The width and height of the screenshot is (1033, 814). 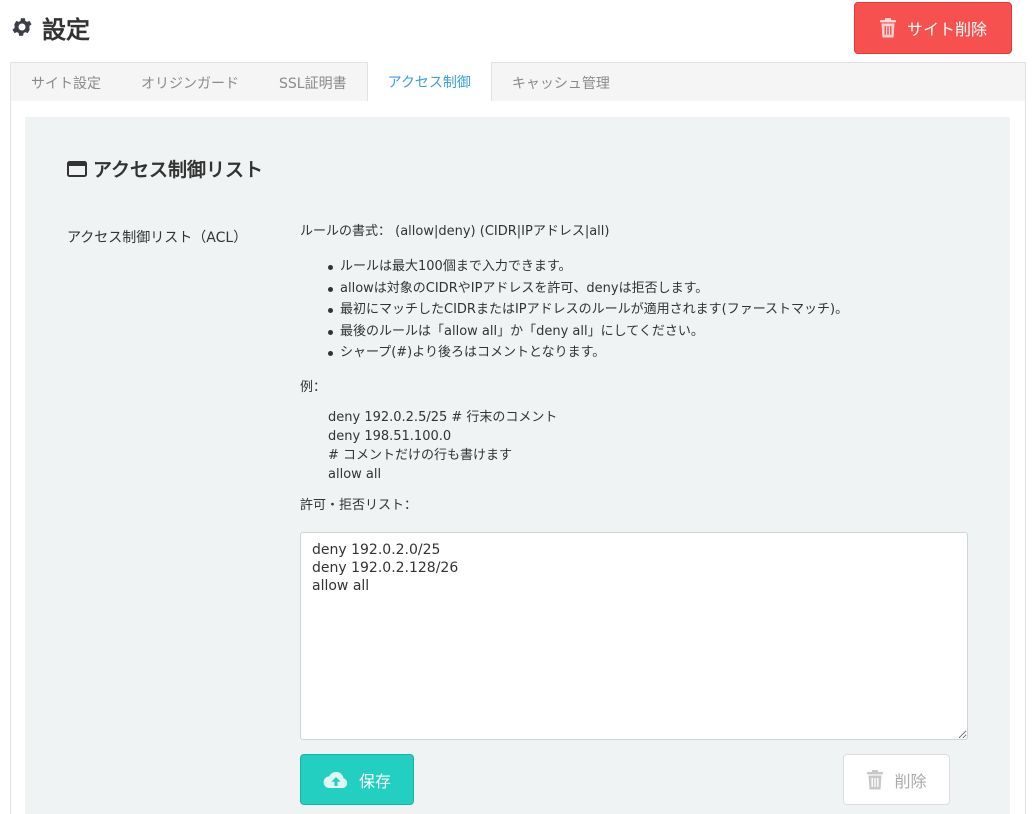 I want to click on section-title-text: アクセス制御リスト, so click(x=178, y=170).